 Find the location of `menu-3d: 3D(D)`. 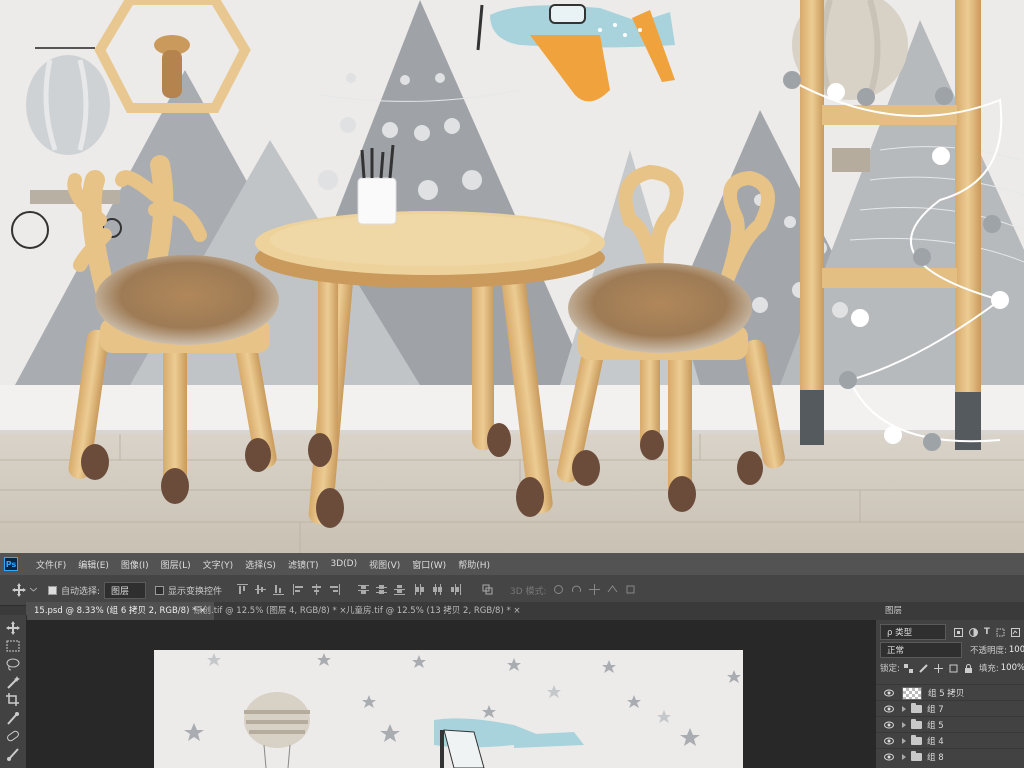

menu-3d: 3D(D) is located at coordinates (343, 564).